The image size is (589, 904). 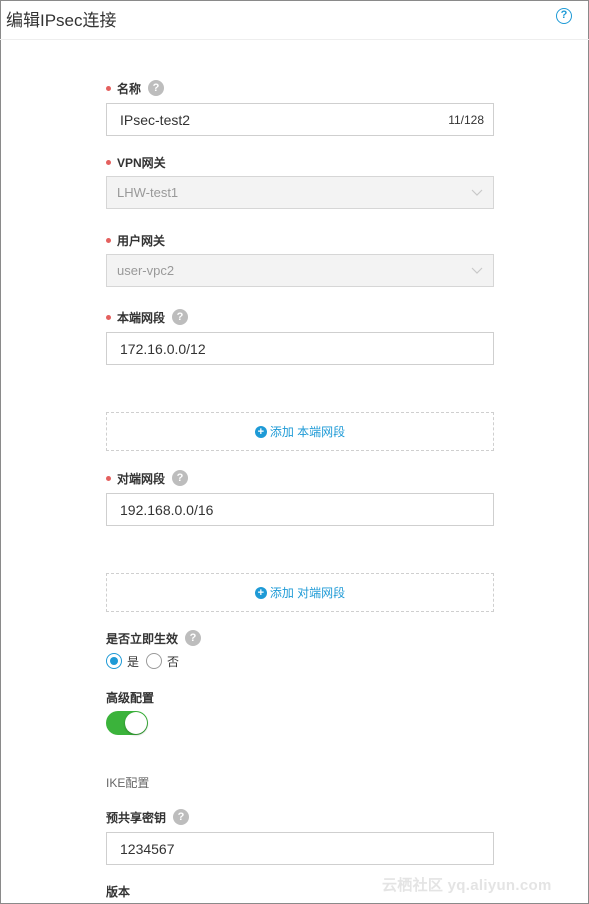 I want to click on psk-label: 预共享密钥 ?, so click(x=148, y=817).